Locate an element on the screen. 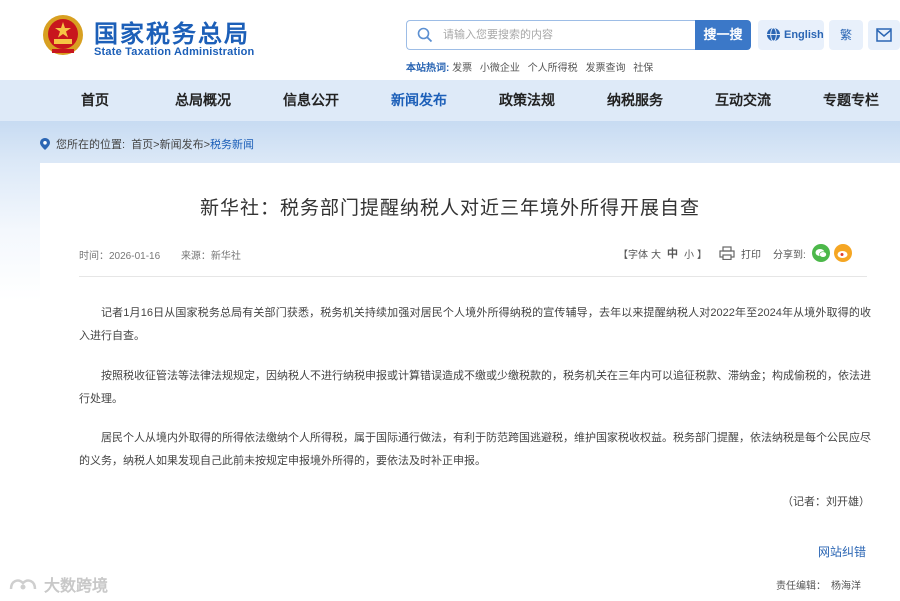 This screenshot has height=601, width=900. font-size-label: 【字体 is located at coordinates (633, 255).